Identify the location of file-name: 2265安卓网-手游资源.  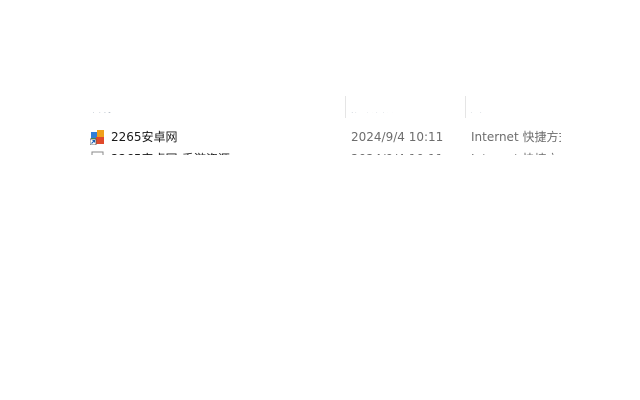
(170, 155).